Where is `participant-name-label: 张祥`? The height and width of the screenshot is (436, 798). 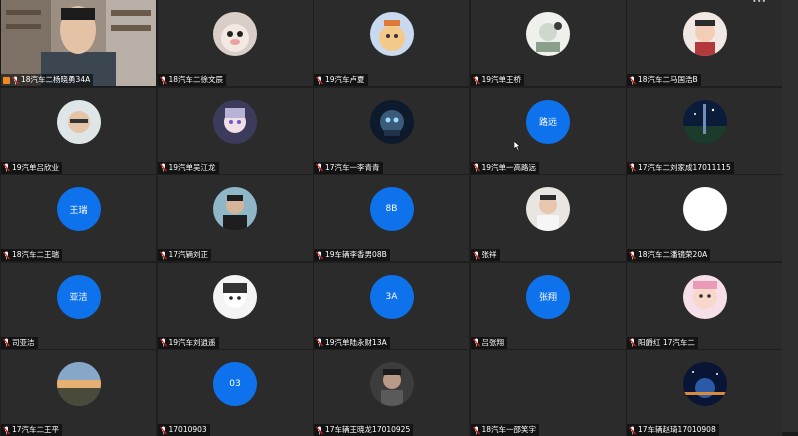 participant-name-label: 张祥 is located at coordinates (485, 255).